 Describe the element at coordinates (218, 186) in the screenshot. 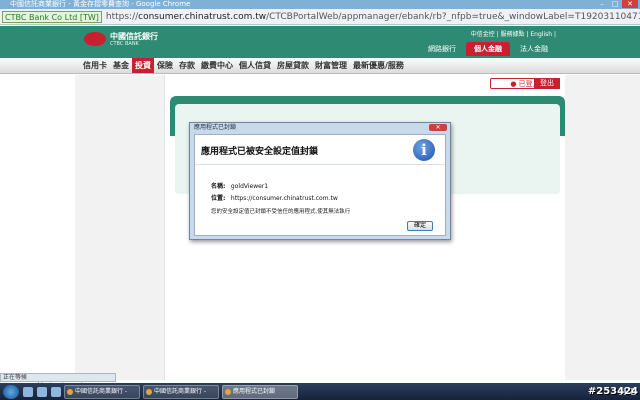

I see `name-label: 名稱:` at that location.